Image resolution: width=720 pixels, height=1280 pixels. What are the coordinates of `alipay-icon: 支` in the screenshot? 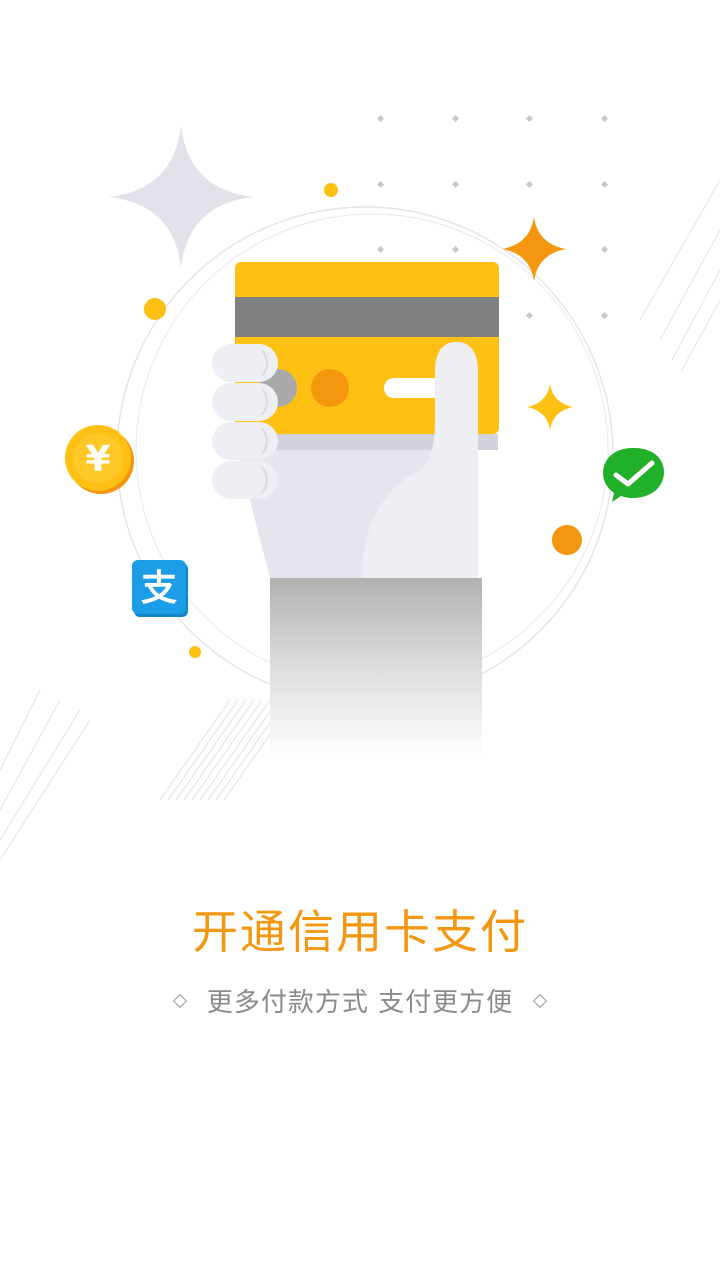 It's located at (160, 588).